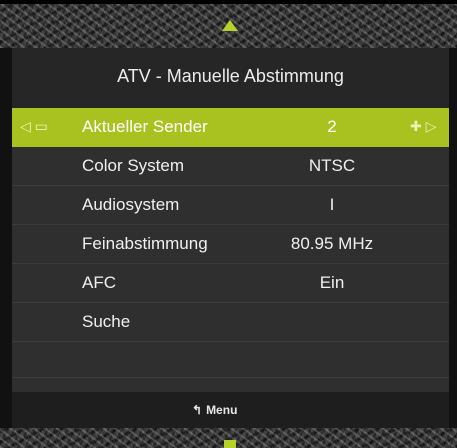 This screenshot has height=448, width=457. Describe the element at coordinates (133, 165) in the screenshot. I see `row-label: Color System` at that location.